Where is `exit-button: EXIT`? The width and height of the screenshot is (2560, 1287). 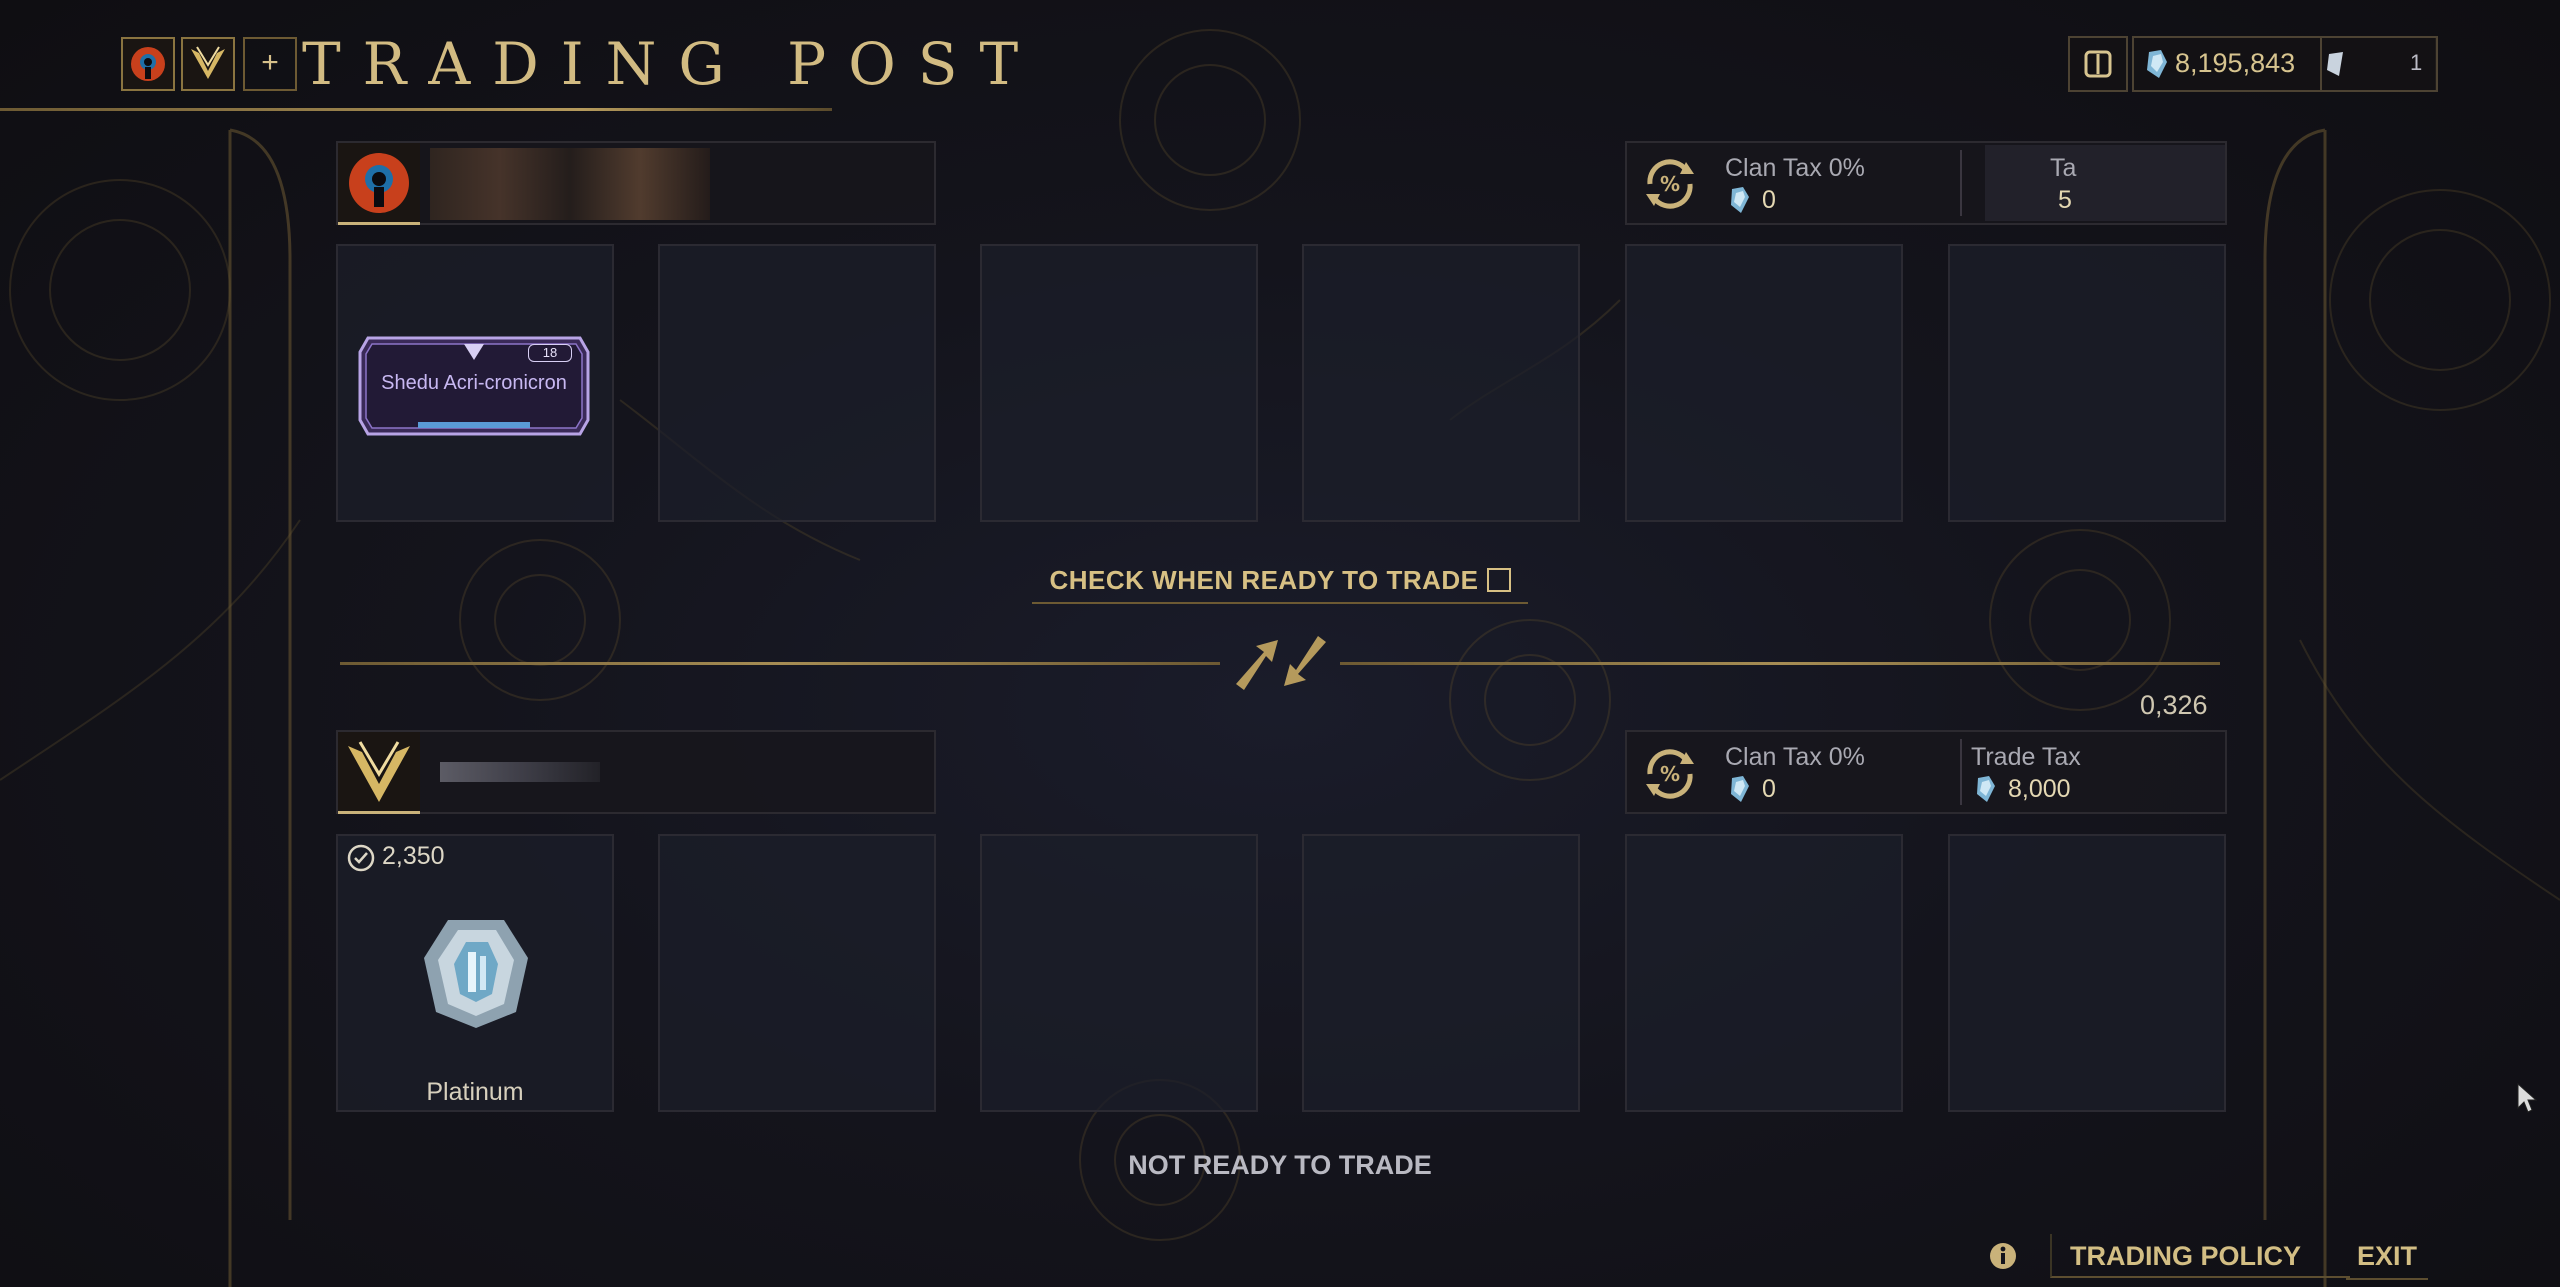
exit-button: EXIT is located at coordinates (2387, 1257).